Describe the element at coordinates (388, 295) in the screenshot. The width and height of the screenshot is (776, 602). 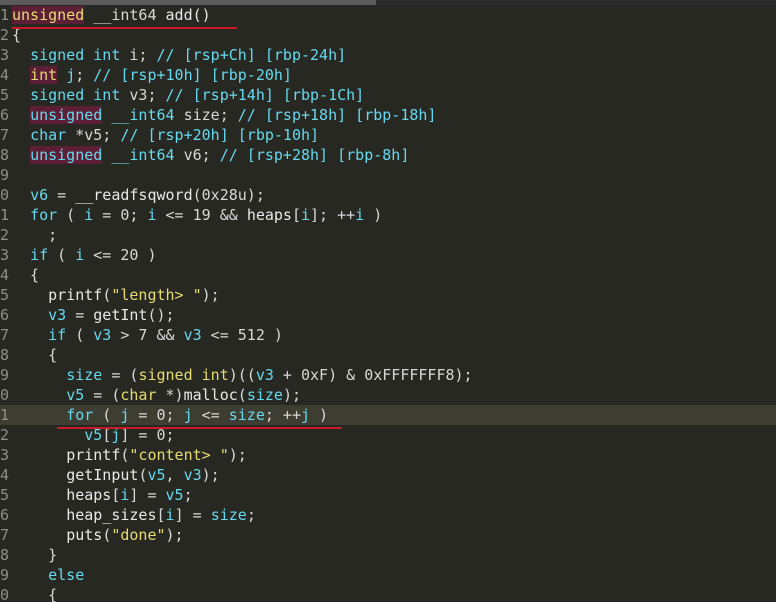
I see `code-line: 5 printf("length> ");` at that location.